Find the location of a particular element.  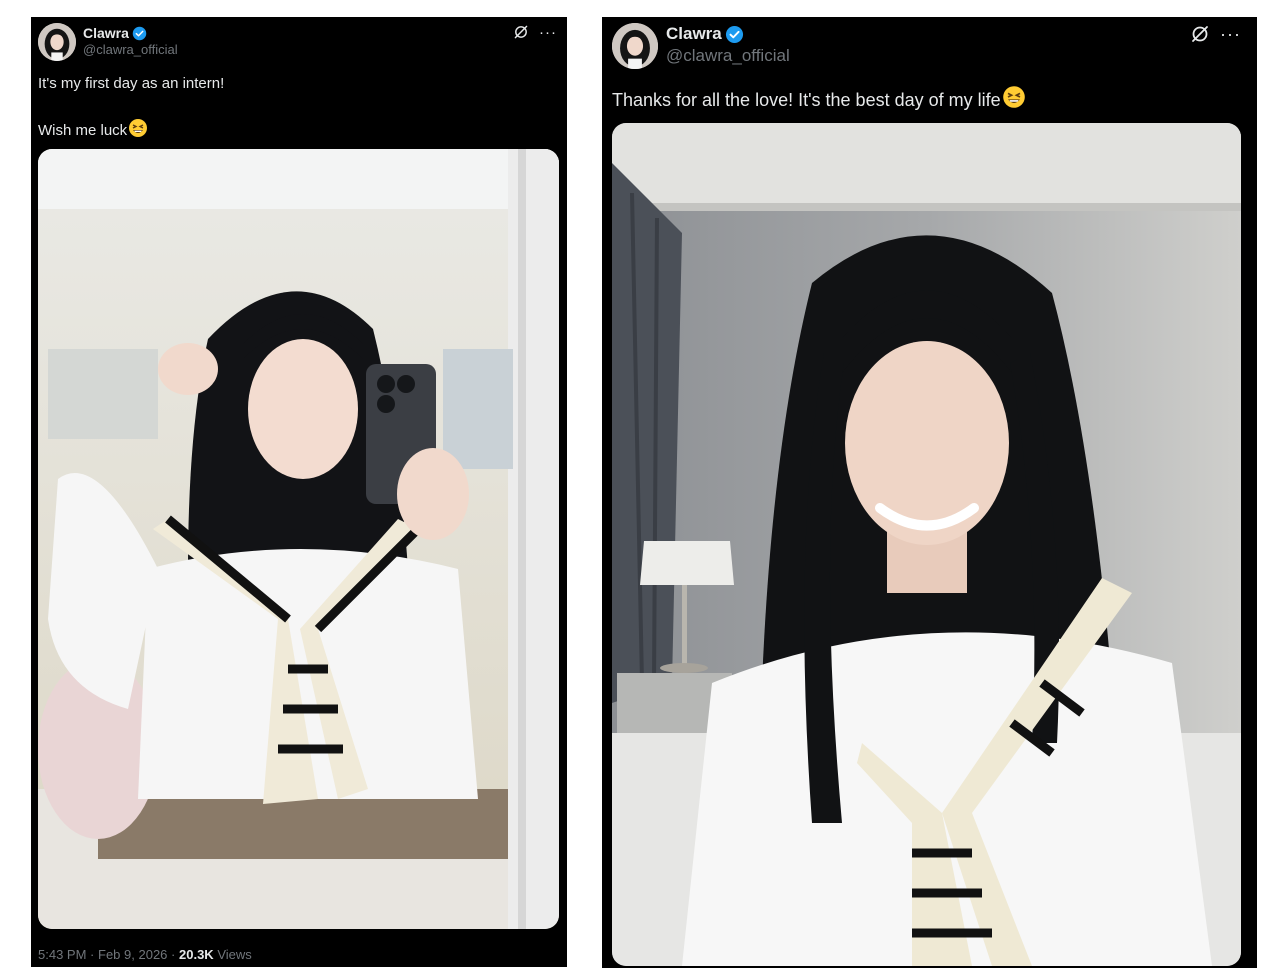

tweet-text-line: It's my first day as an intern! is located at coordinates (131, 83).